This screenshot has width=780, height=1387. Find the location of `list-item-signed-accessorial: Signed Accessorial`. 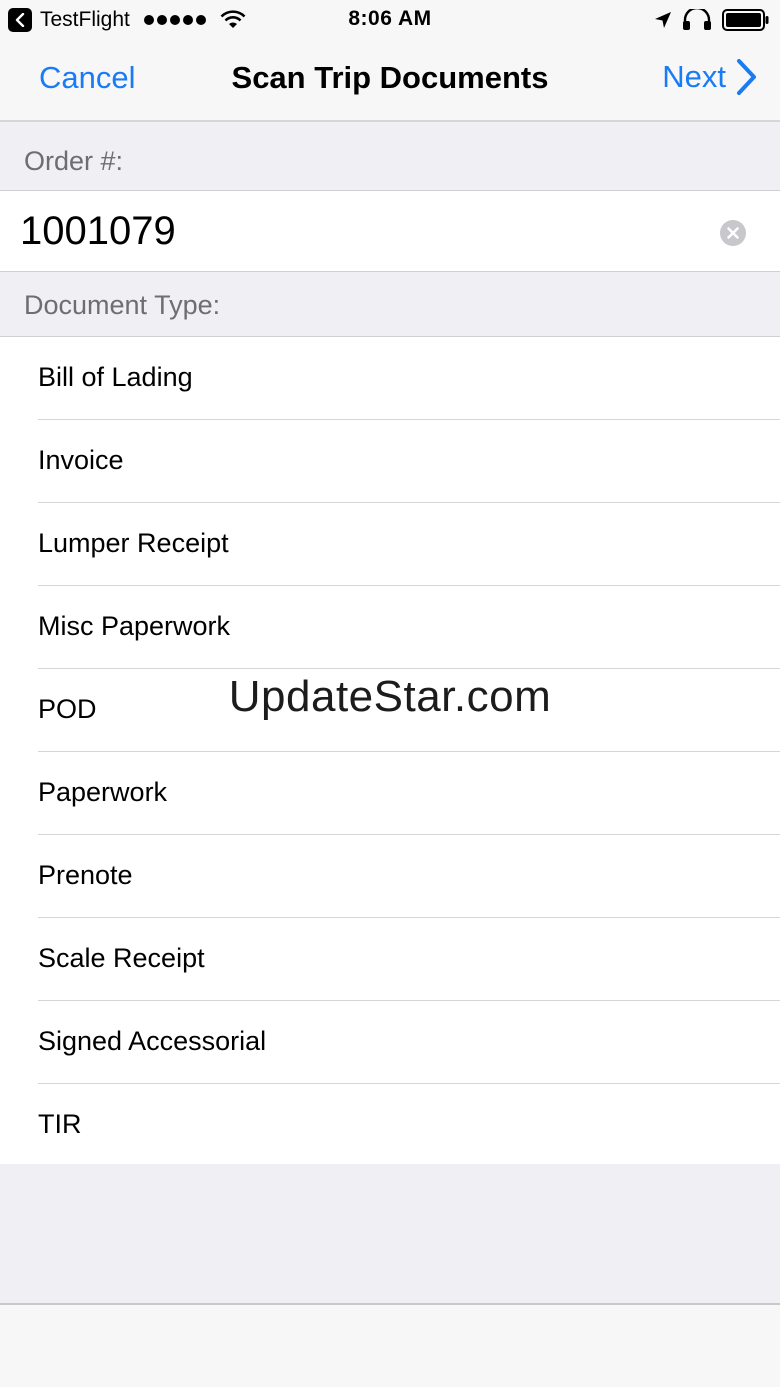

list-item-signed-accessorial: Signed Accessorial is located at coordinates (390, 1042).